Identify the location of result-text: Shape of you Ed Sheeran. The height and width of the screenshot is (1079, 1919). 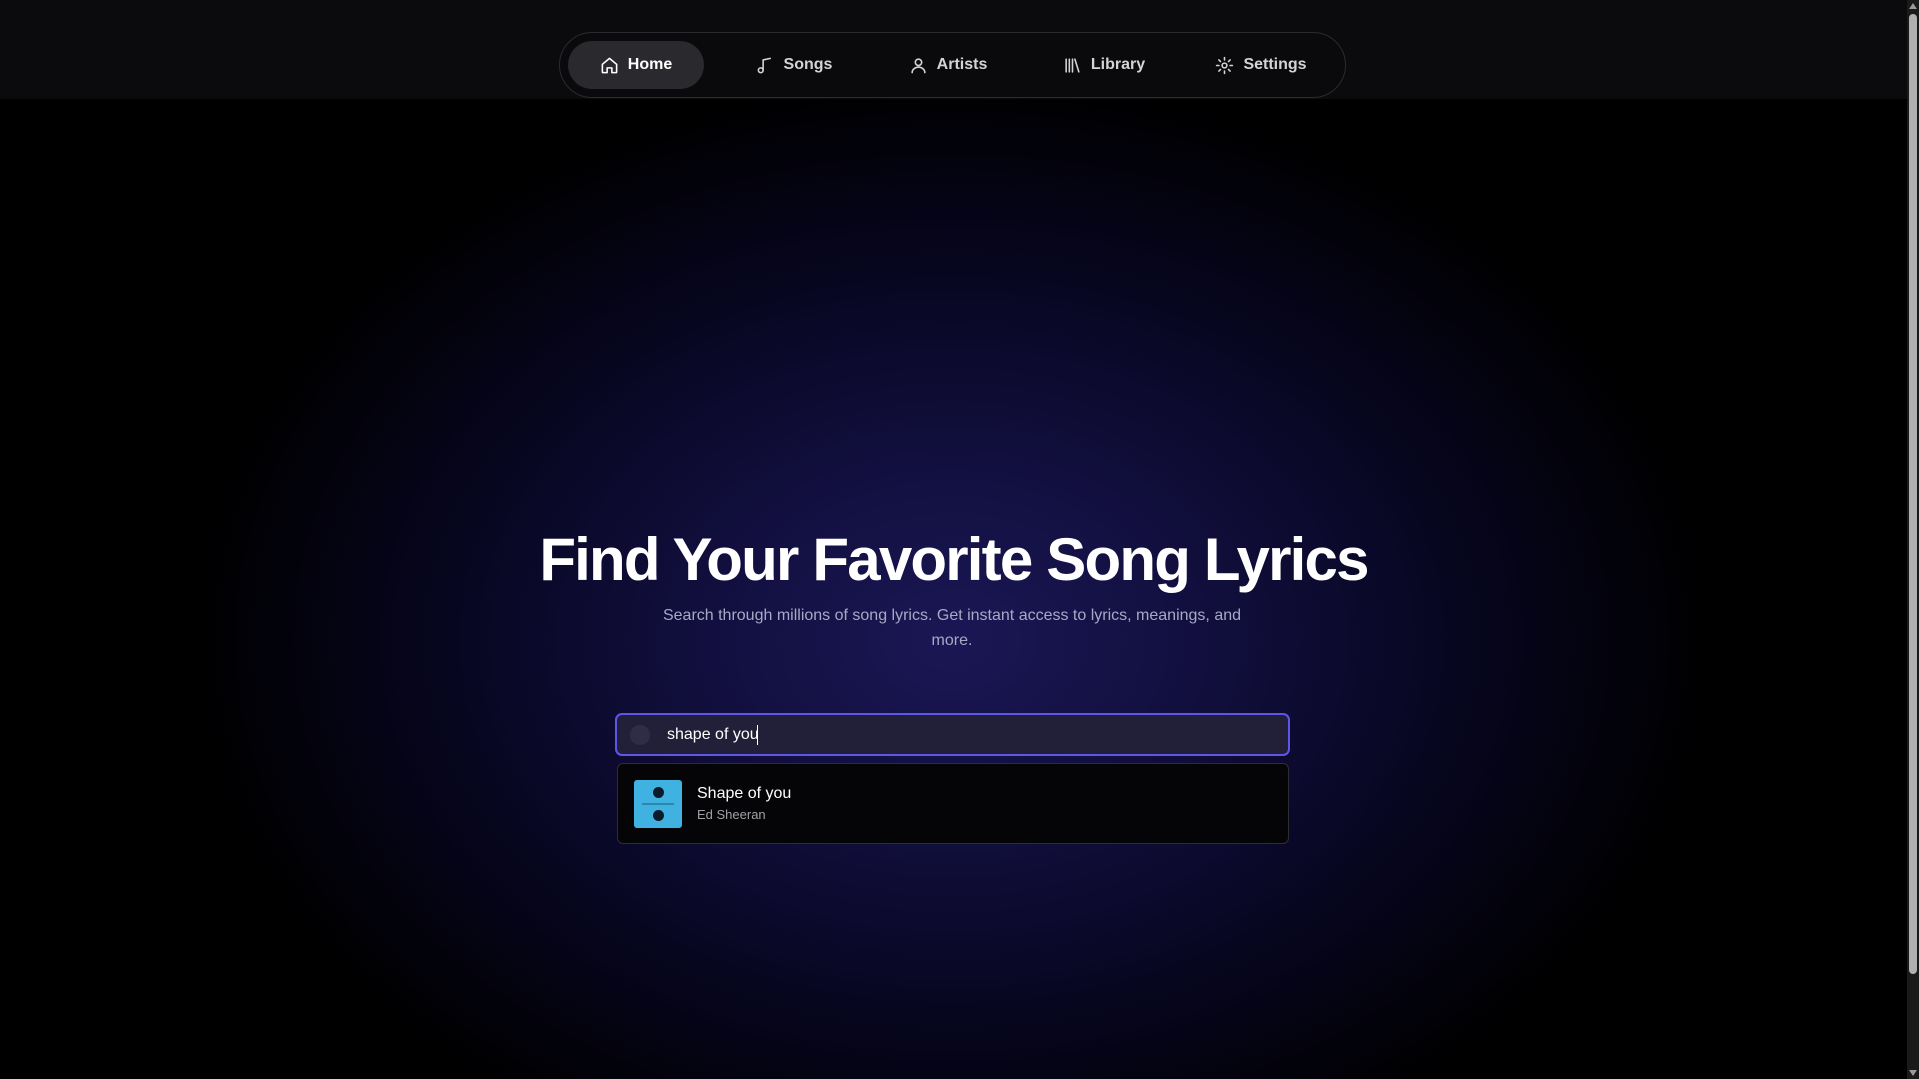
(744, 803).